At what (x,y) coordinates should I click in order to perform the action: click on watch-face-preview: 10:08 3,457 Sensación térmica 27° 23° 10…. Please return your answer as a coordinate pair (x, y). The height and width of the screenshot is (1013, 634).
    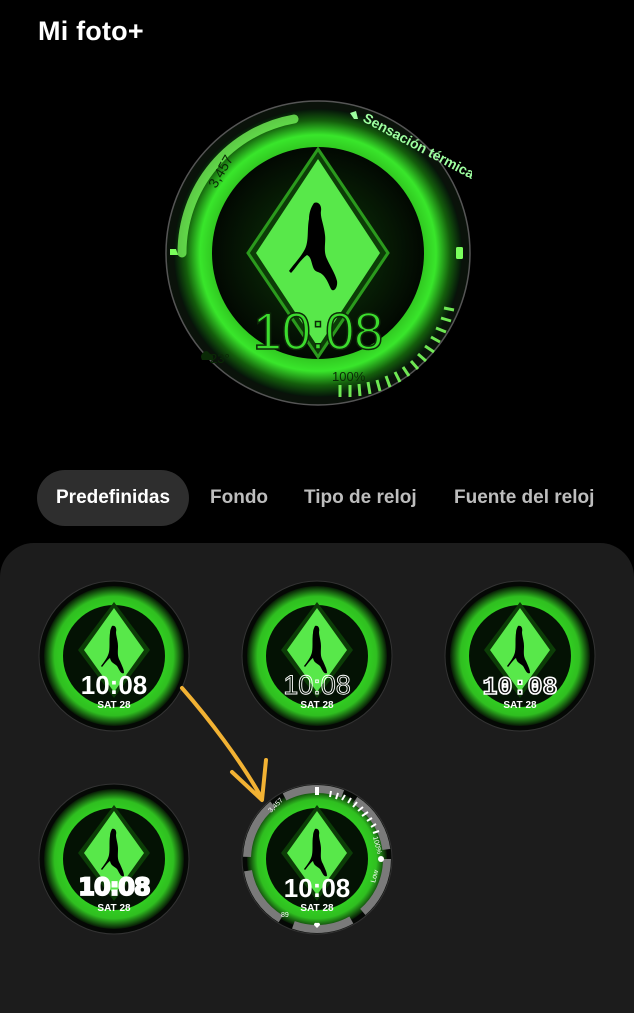
    Looking at the image, I should click on (318, 253).